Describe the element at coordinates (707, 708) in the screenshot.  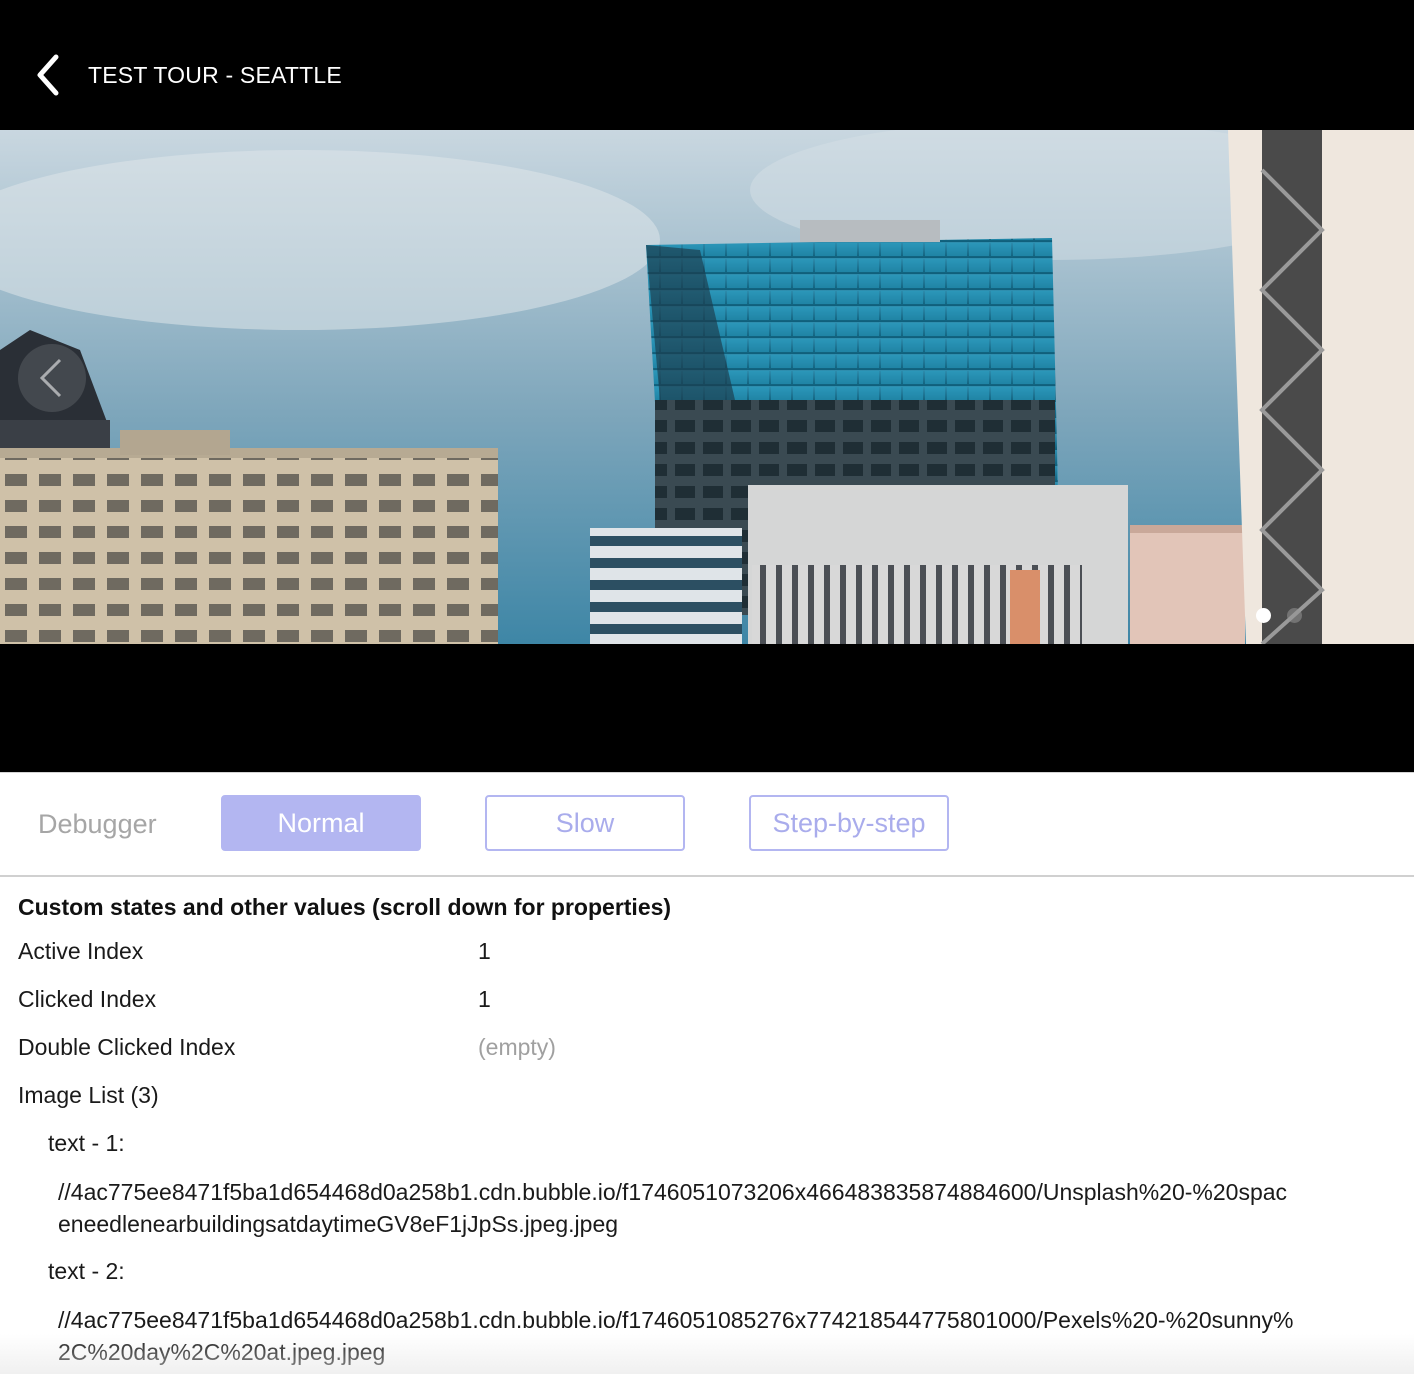
I see `slider-bottom-band` at that location.